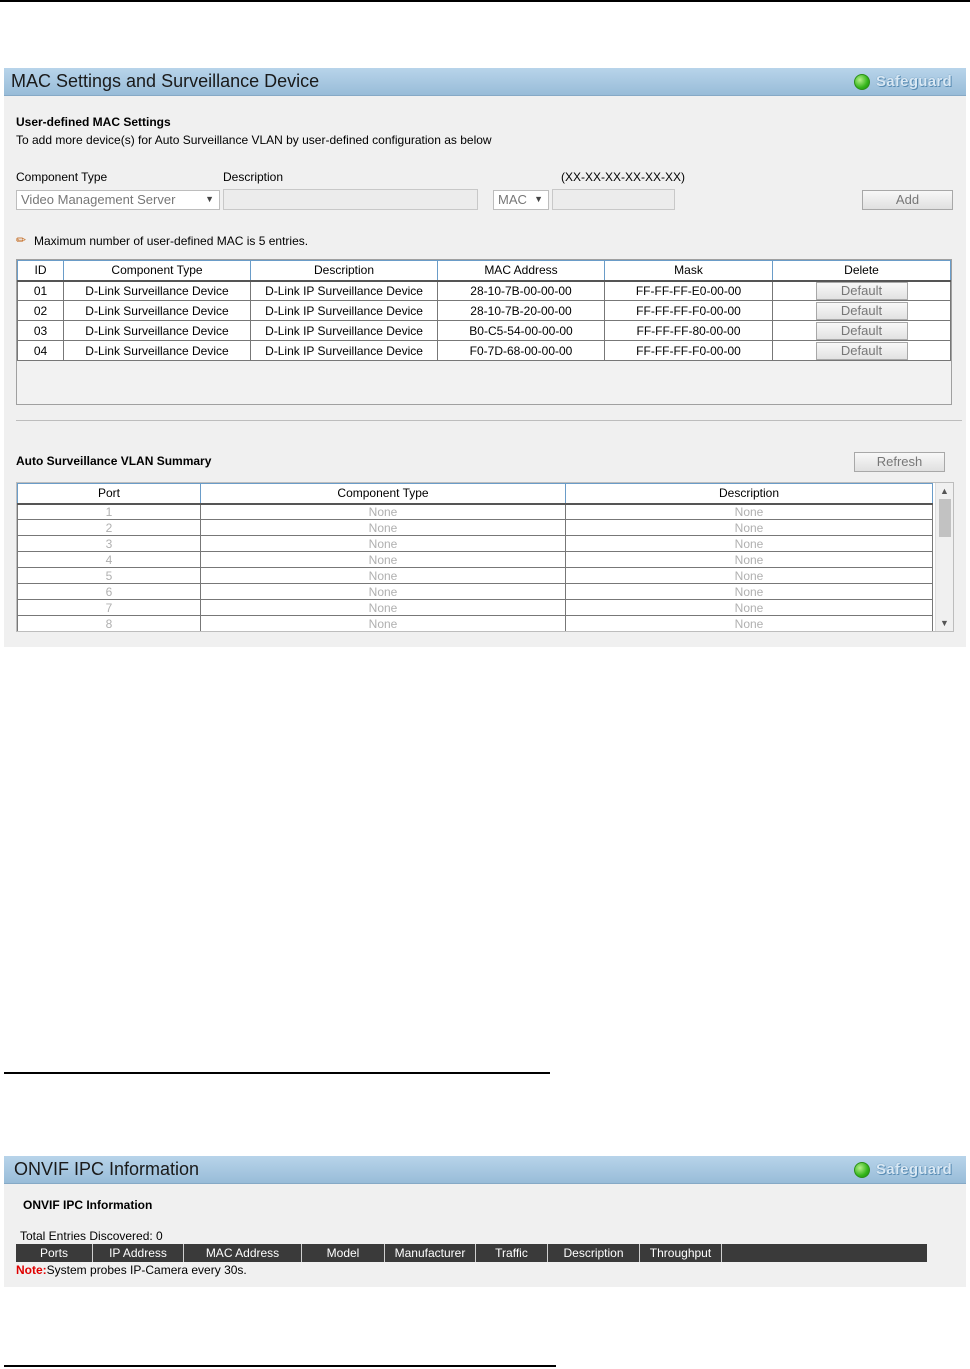 This screenshot has height=1369, width=970. I want to click on table-row: 1 None None, so click(475, 511).